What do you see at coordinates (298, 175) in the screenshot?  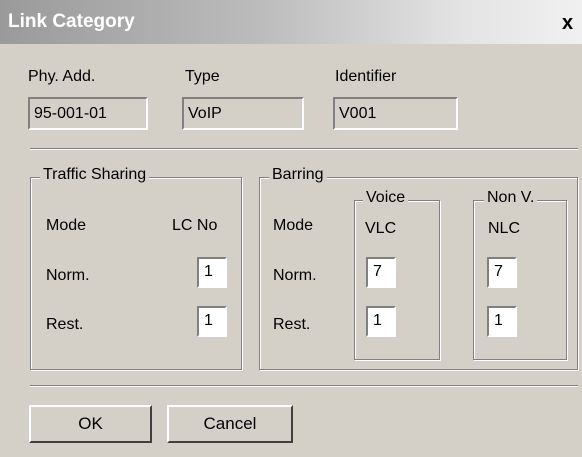 I see `barring-title: Barring` at bounding box center [298, 175].